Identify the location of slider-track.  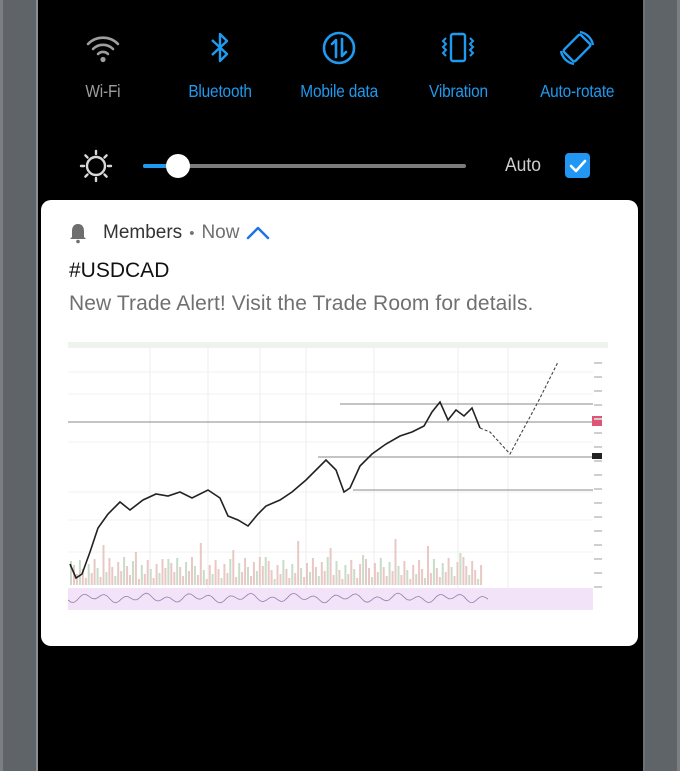
(304, 166).